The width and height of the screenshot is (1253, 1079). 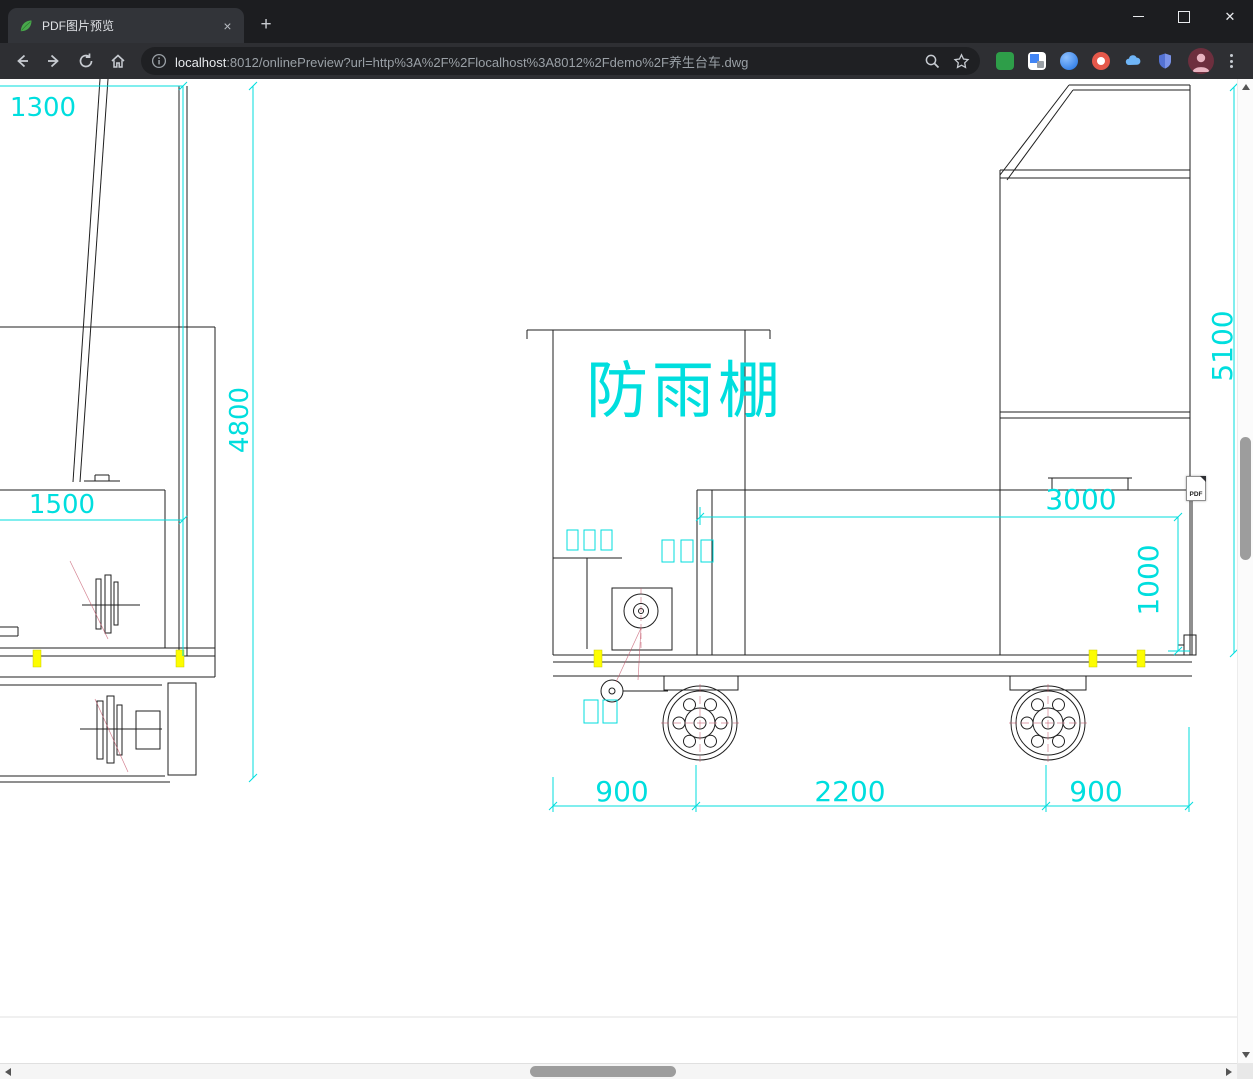 What do you see at coordinates (1148, 579) in the screenshot?
I see `dimension-label: 1000` at bounding box center [1148, 579].